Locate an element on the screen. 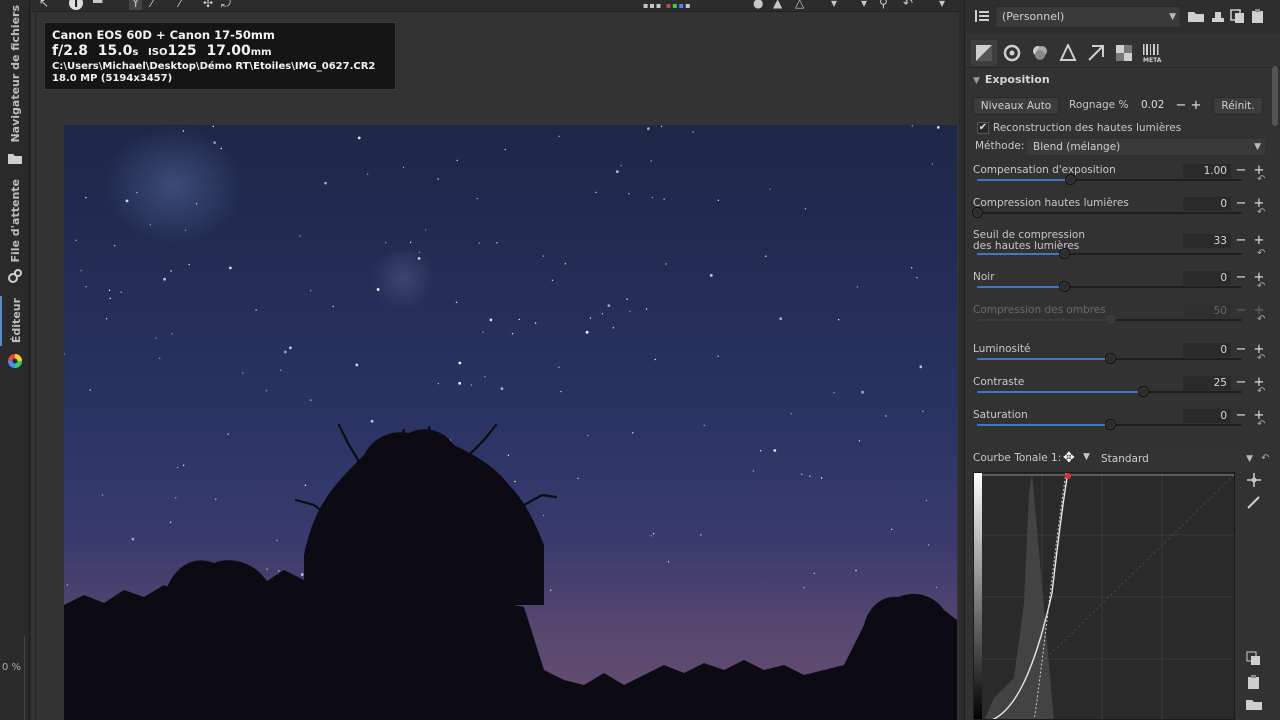 The image size is (1280, 720). paste-curve-icon is located at coordinates (1254, 682).